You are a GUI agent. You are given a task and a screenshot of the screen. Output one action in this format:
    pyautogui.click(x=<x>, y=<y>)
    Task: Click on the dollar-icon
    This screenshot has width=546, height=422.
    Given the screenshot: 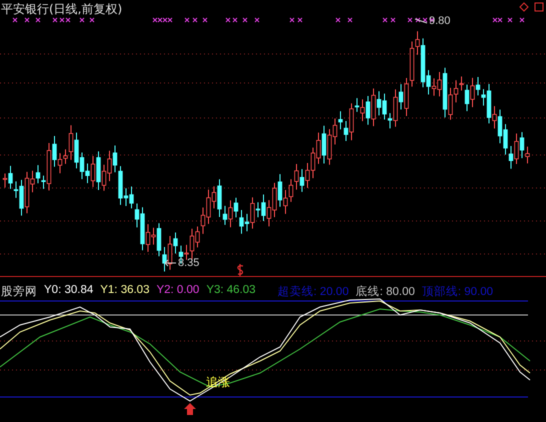 What is the action you would take?
    pyautogui.click(x=240, y=269)
    